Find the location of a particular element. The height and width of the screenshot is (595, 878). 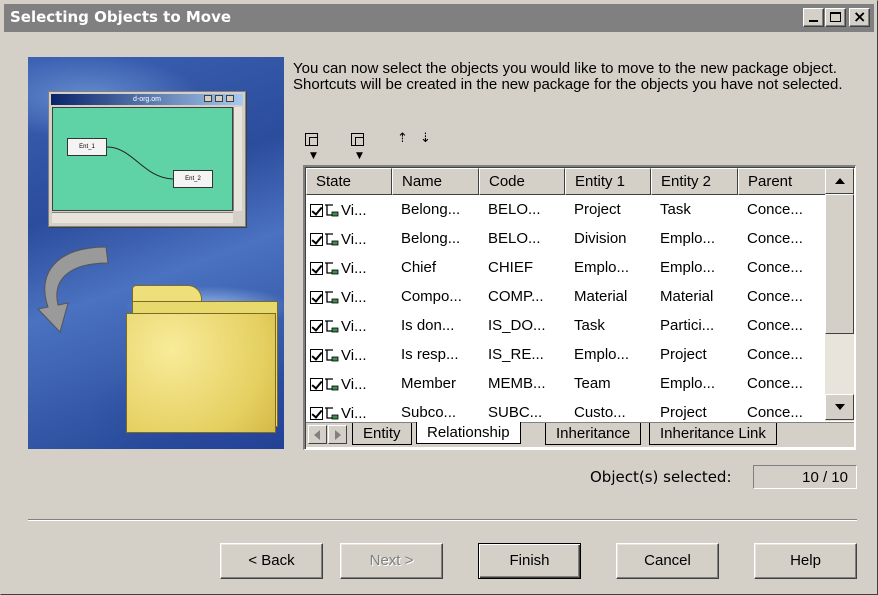

maximize-icon is located at coordinates (835, 17).